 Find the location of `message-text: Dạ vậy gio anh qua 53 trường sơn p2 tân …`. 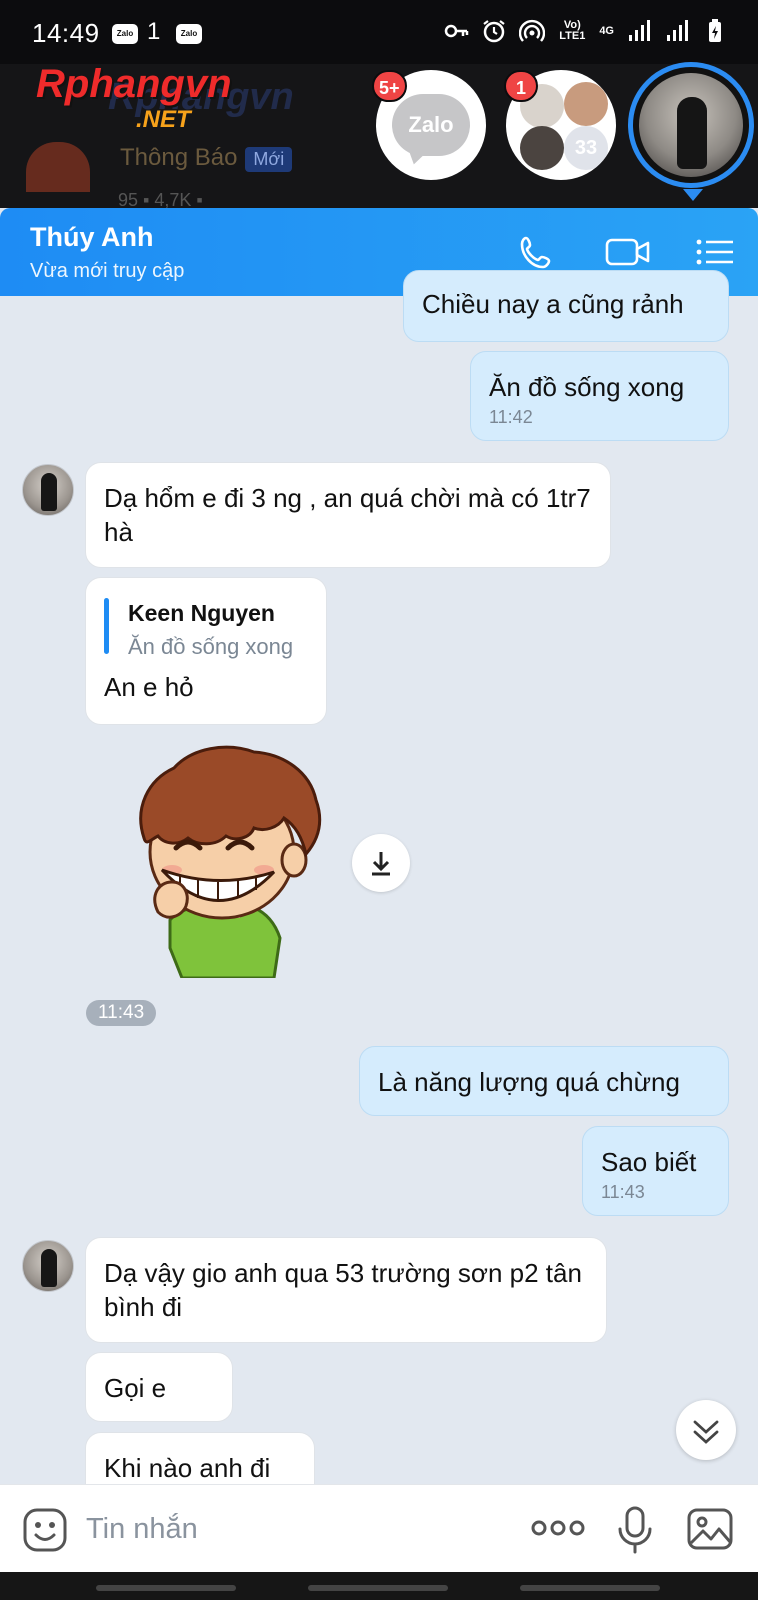

message-text: Dạ vậy gio anh qua 53 trường sơn p2 tân … is located at coordinates (343, 1290).